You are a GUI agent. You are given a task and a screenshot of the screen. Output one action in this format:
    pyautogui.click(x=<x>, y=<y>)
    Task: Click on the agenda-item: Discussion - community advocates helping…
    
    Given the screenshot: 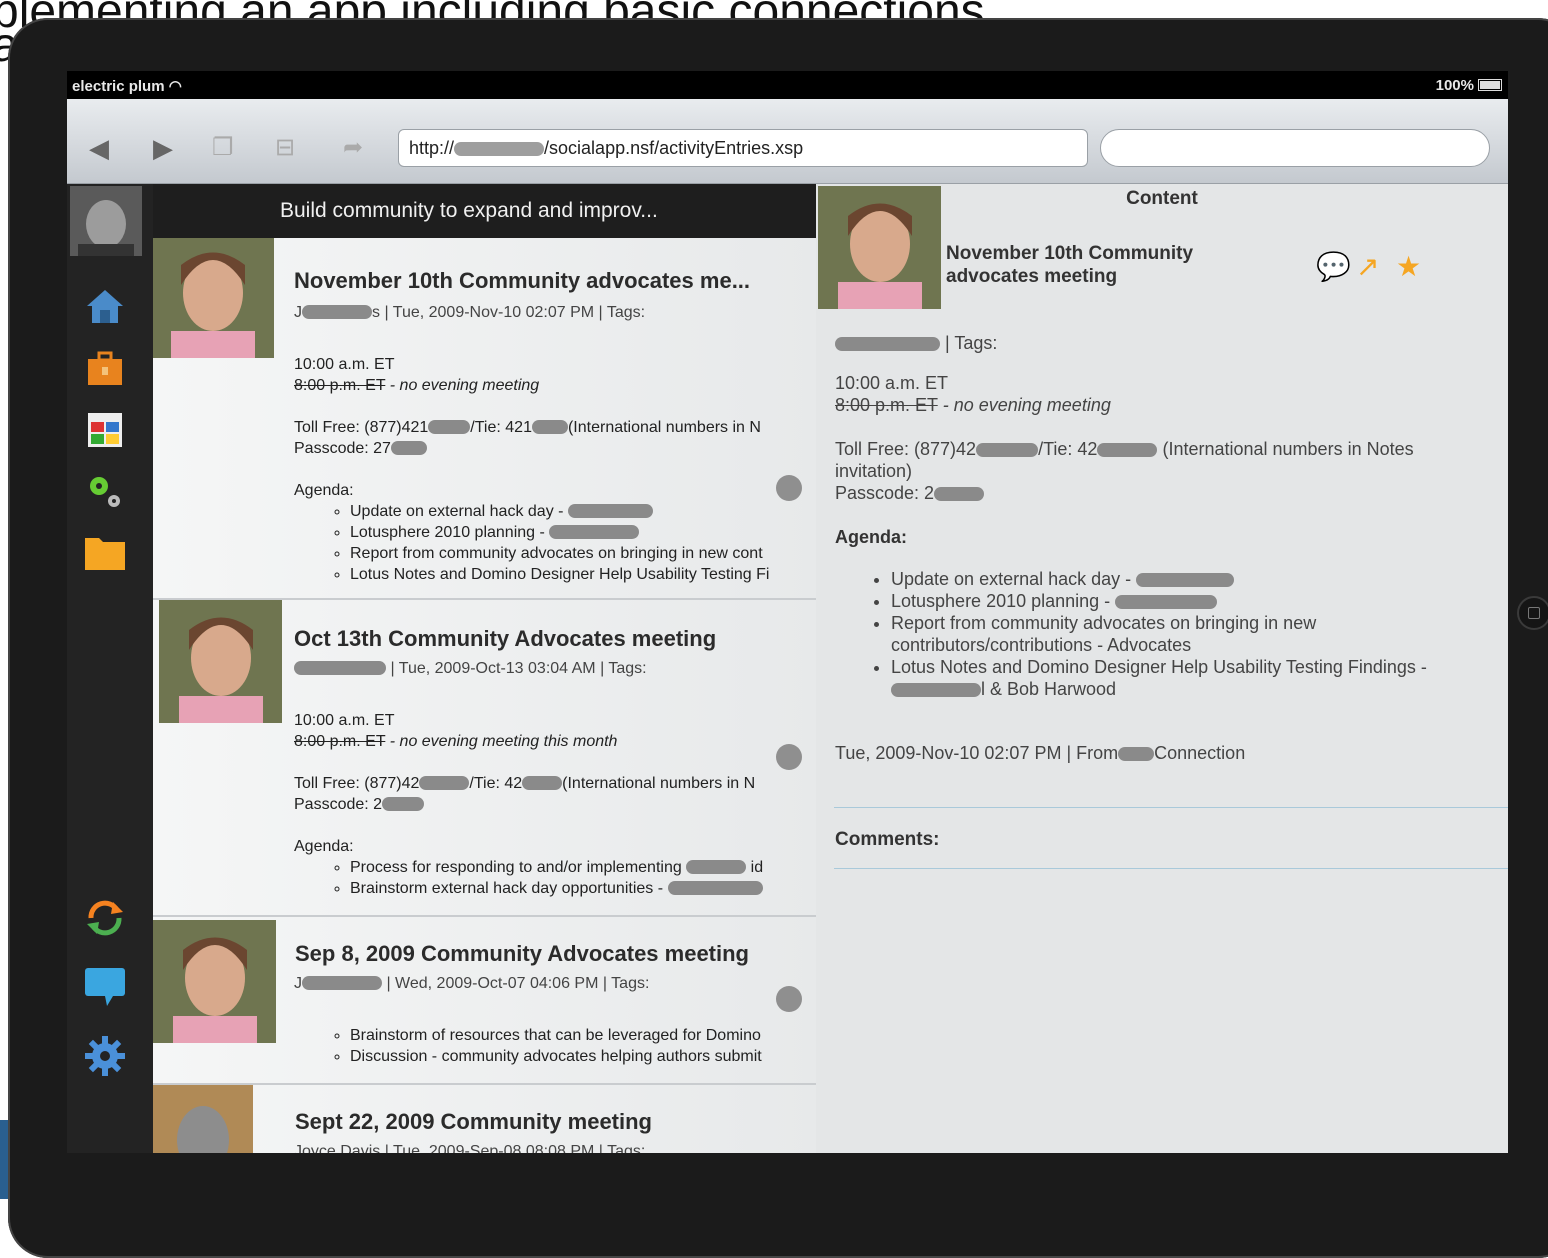 What is the action you would take?
    pyautogui.click(x=556, y=1056)
    